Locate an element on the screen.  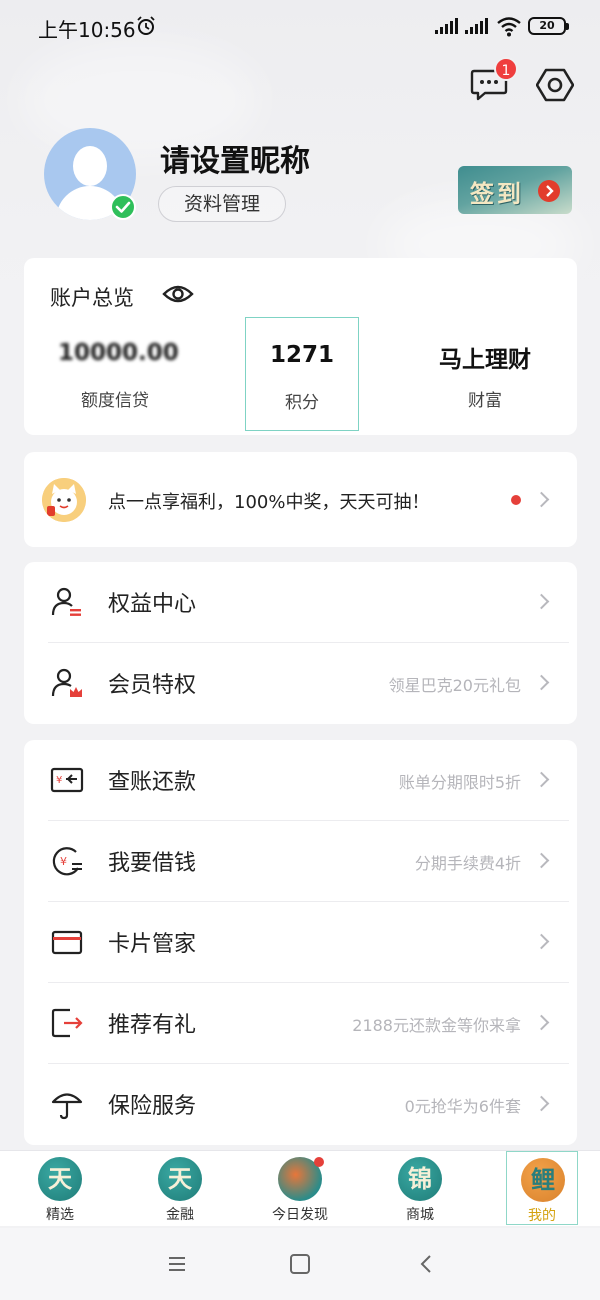
row-label: 卡片管家 is located at coordinates (152, 944).